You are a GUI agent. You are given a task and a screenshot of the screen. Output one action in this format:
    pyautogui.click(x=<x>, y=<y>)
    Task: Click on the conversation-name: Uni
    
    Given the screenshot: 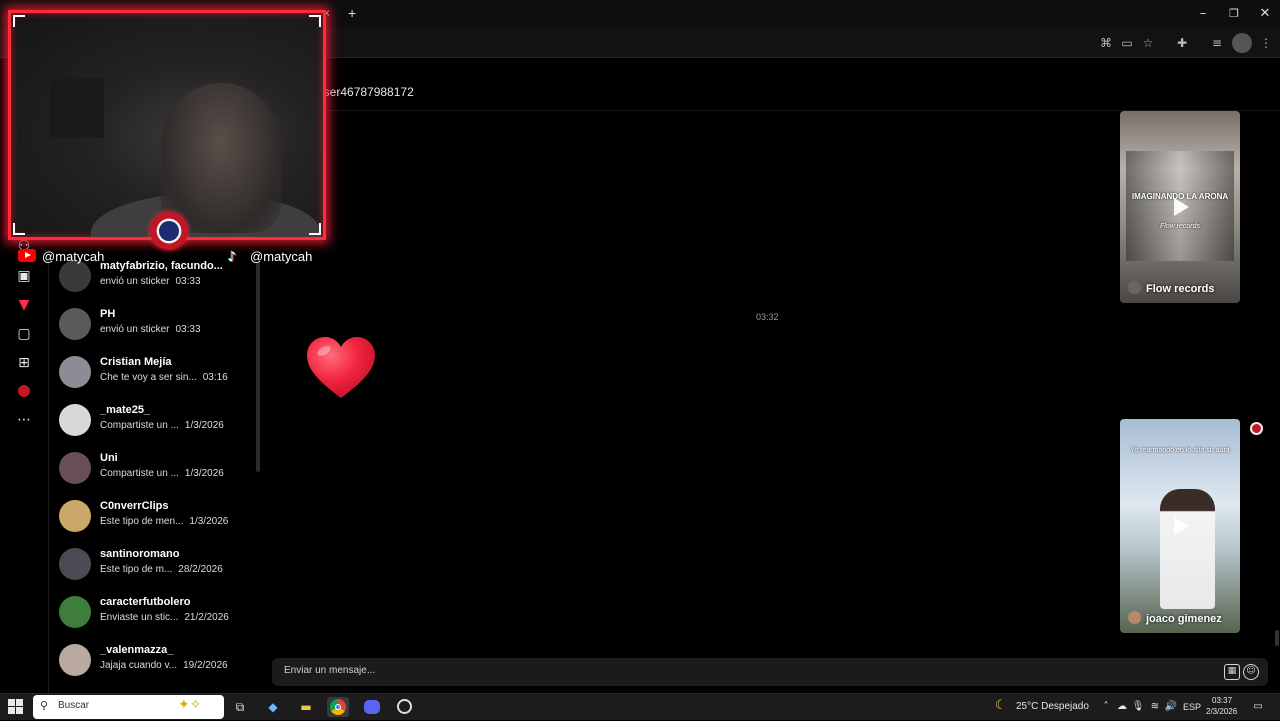 What is the action you would take?
    pyautogui.click(x=109, y=458)
    